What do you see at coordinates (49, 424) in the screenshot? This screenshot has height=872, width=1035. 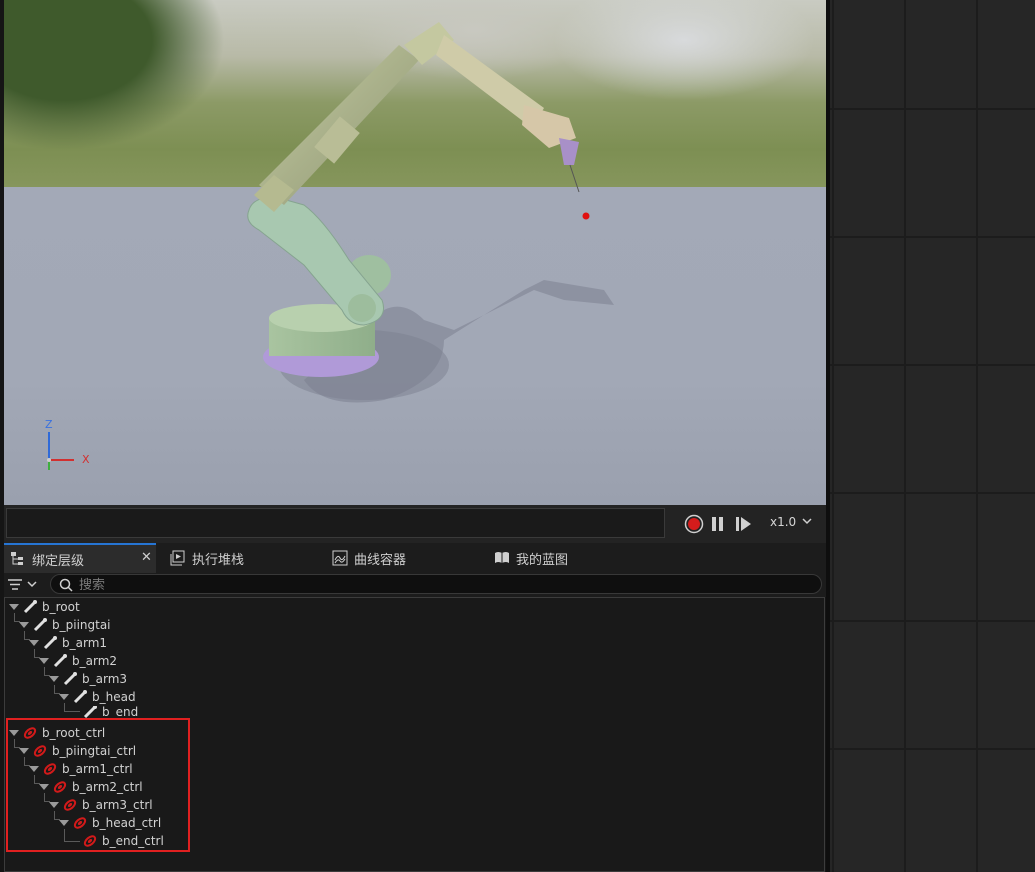 I see `axis-z-label: Z` at bounding box center [49, 424].